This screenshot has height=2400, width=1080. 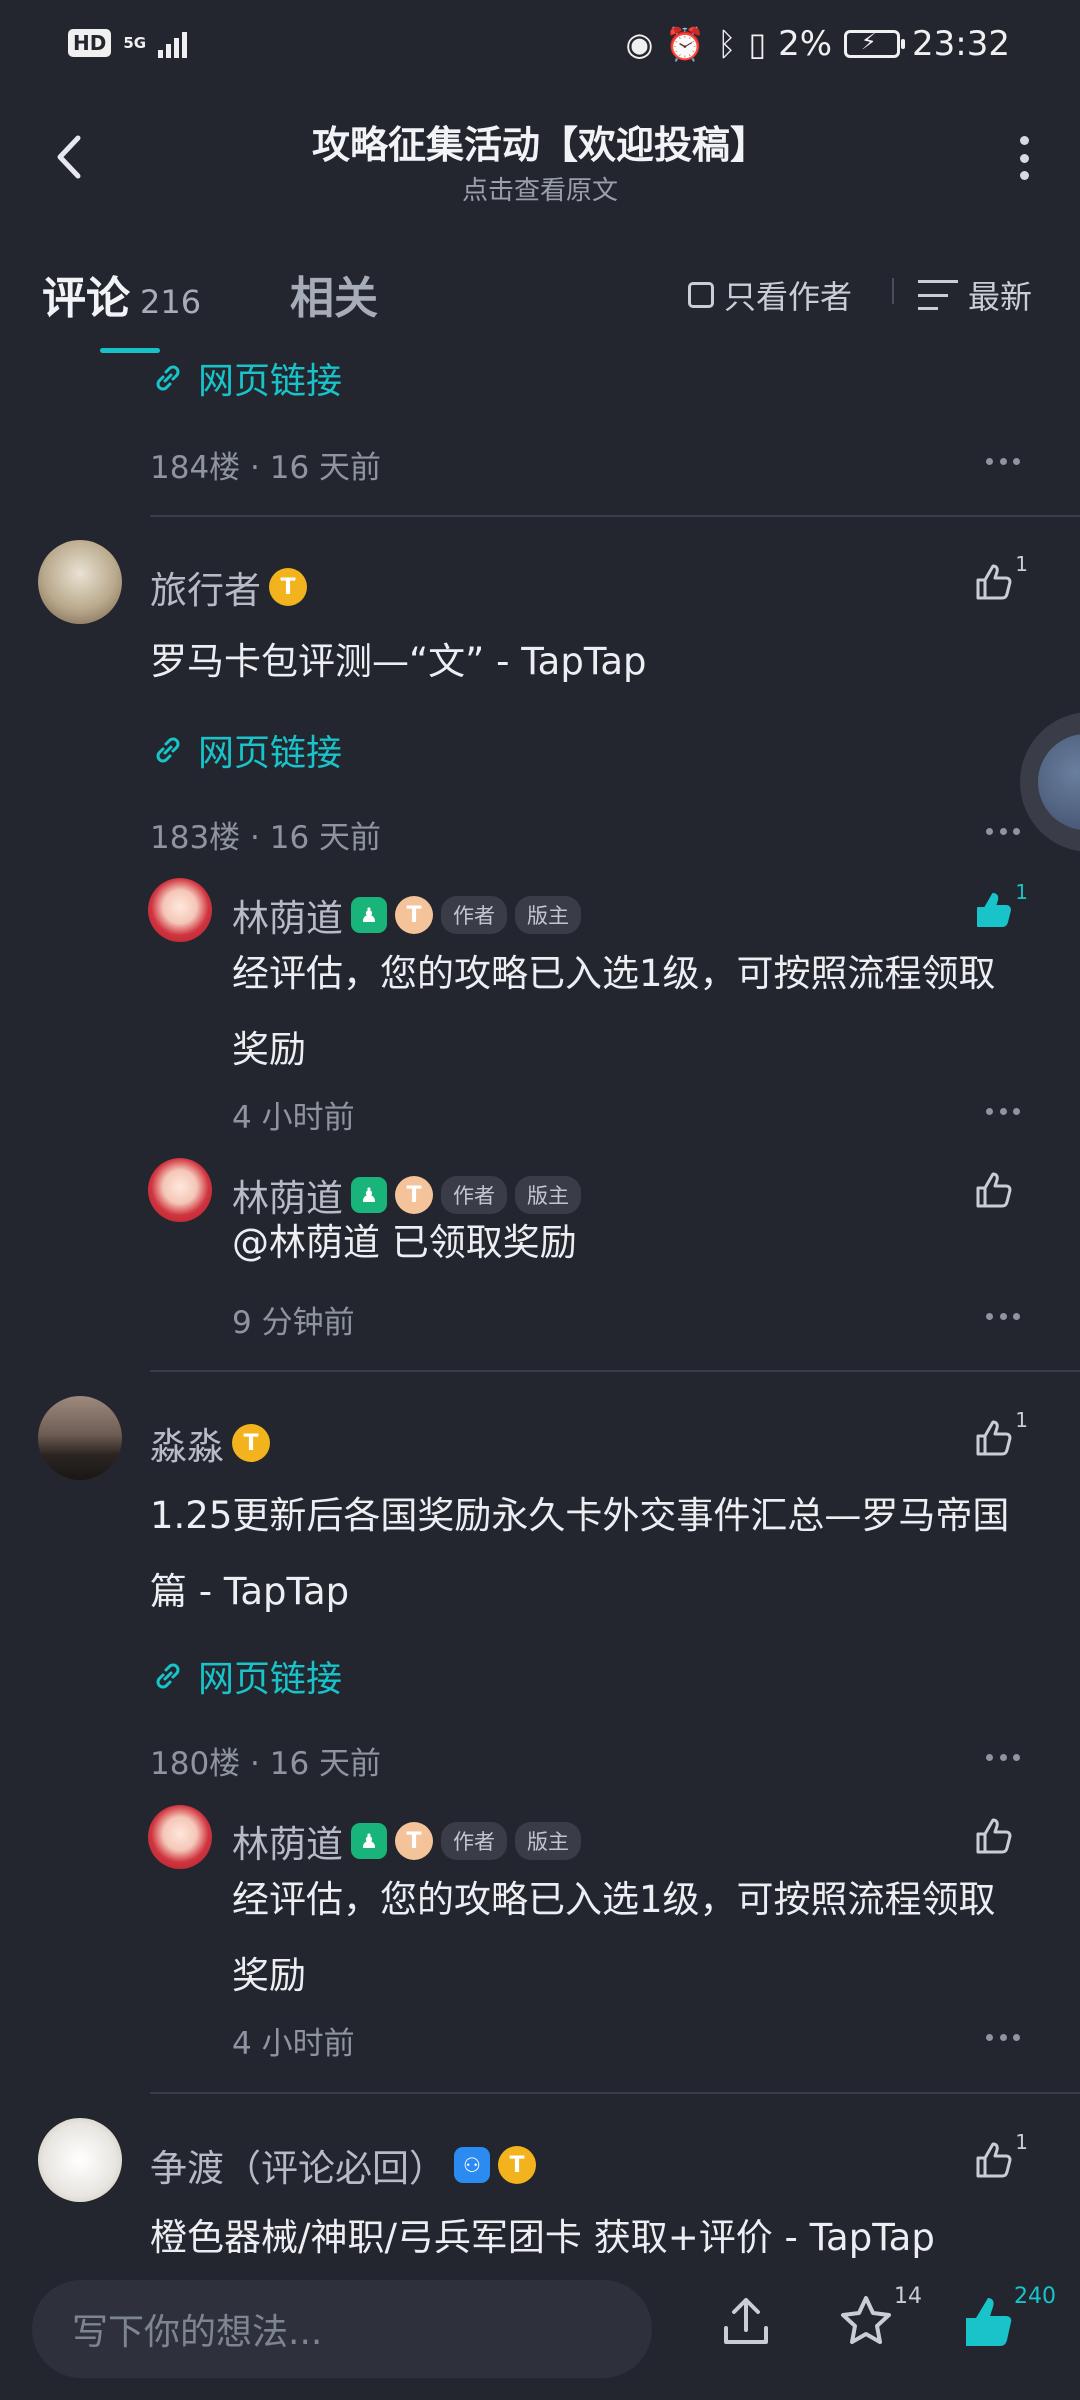 I want to click on status-right: ◉ ⏰ ᛒ ▯ 2% ⚡ 23:32, so click(x=817, y=44).